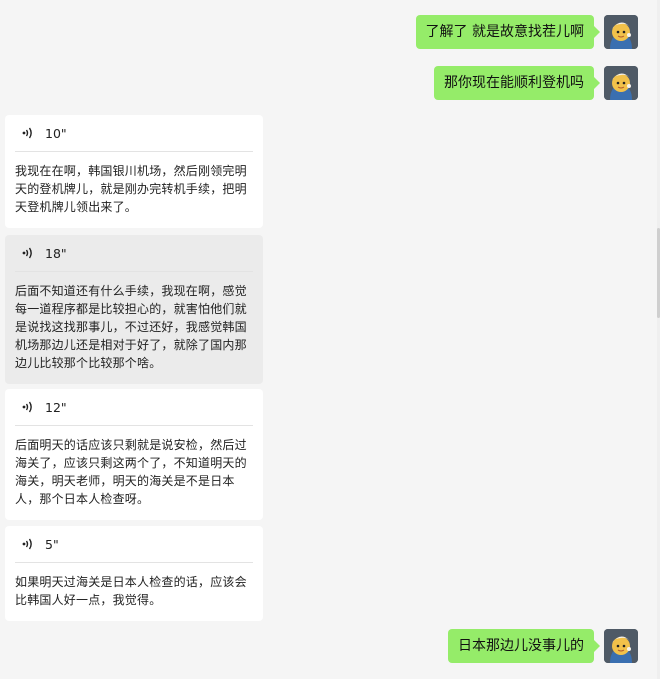 The image size is (660, 679). I want to click on voice-message-header: 5", so click(134, 544).